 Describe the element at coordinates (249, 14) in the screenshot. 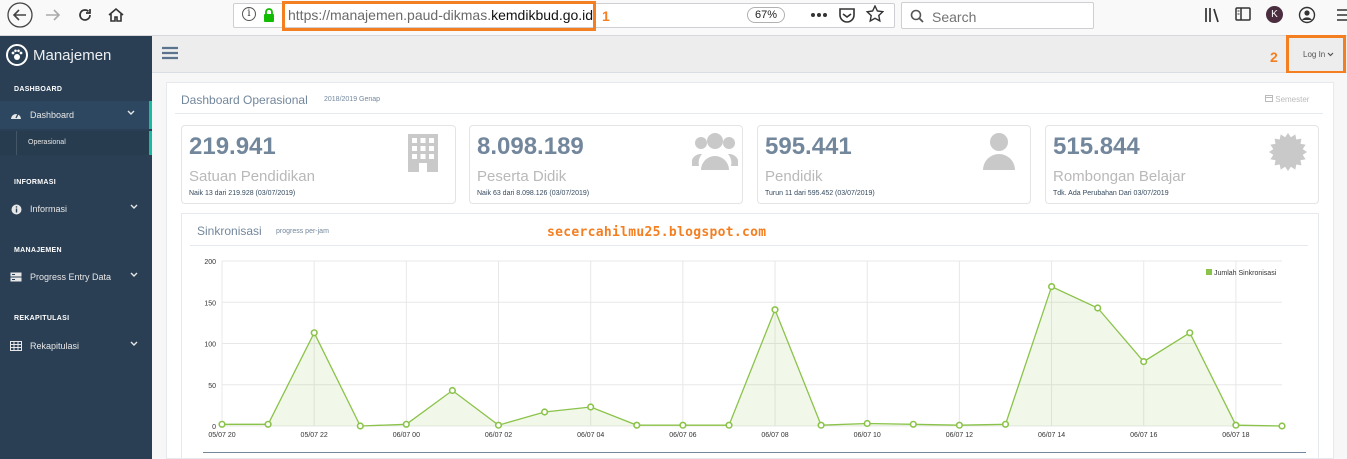

I see `site-info-icon: i` at that location.